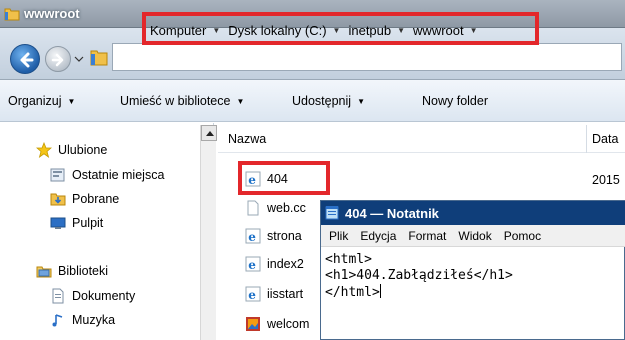 The image size is (625, 340). I want to click on music-icon, so click(58, 320).